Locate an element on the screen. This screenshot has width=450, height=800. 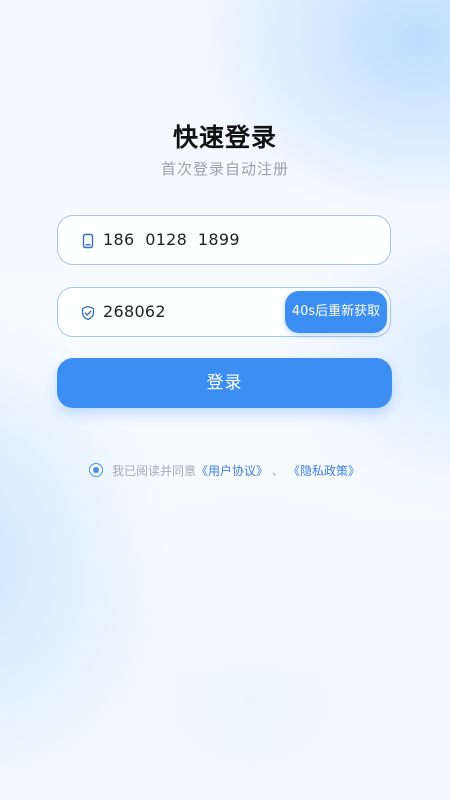
shield-check-icon is located at coordinates (88, 313).